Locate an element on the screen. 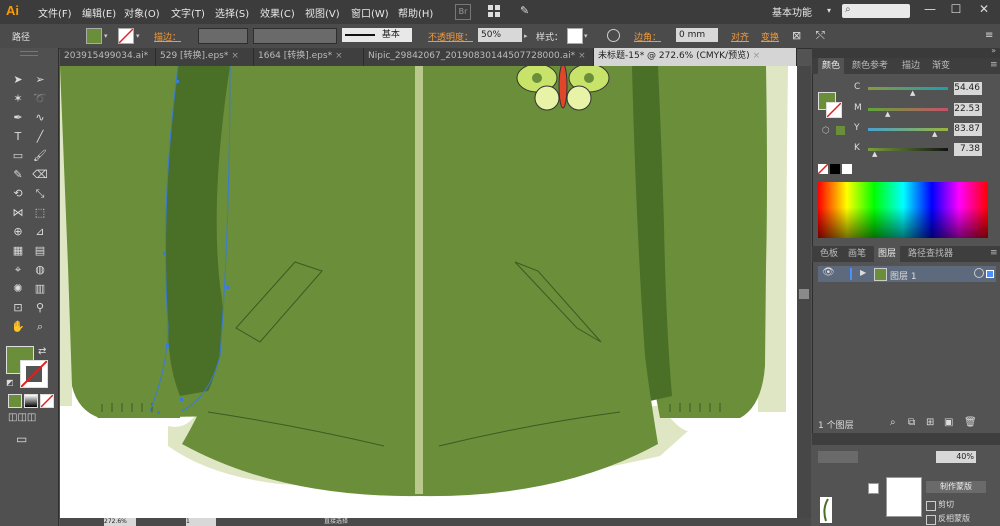 The image size is (1000, 526). fill-swatch is located at coordinates (94, 36).